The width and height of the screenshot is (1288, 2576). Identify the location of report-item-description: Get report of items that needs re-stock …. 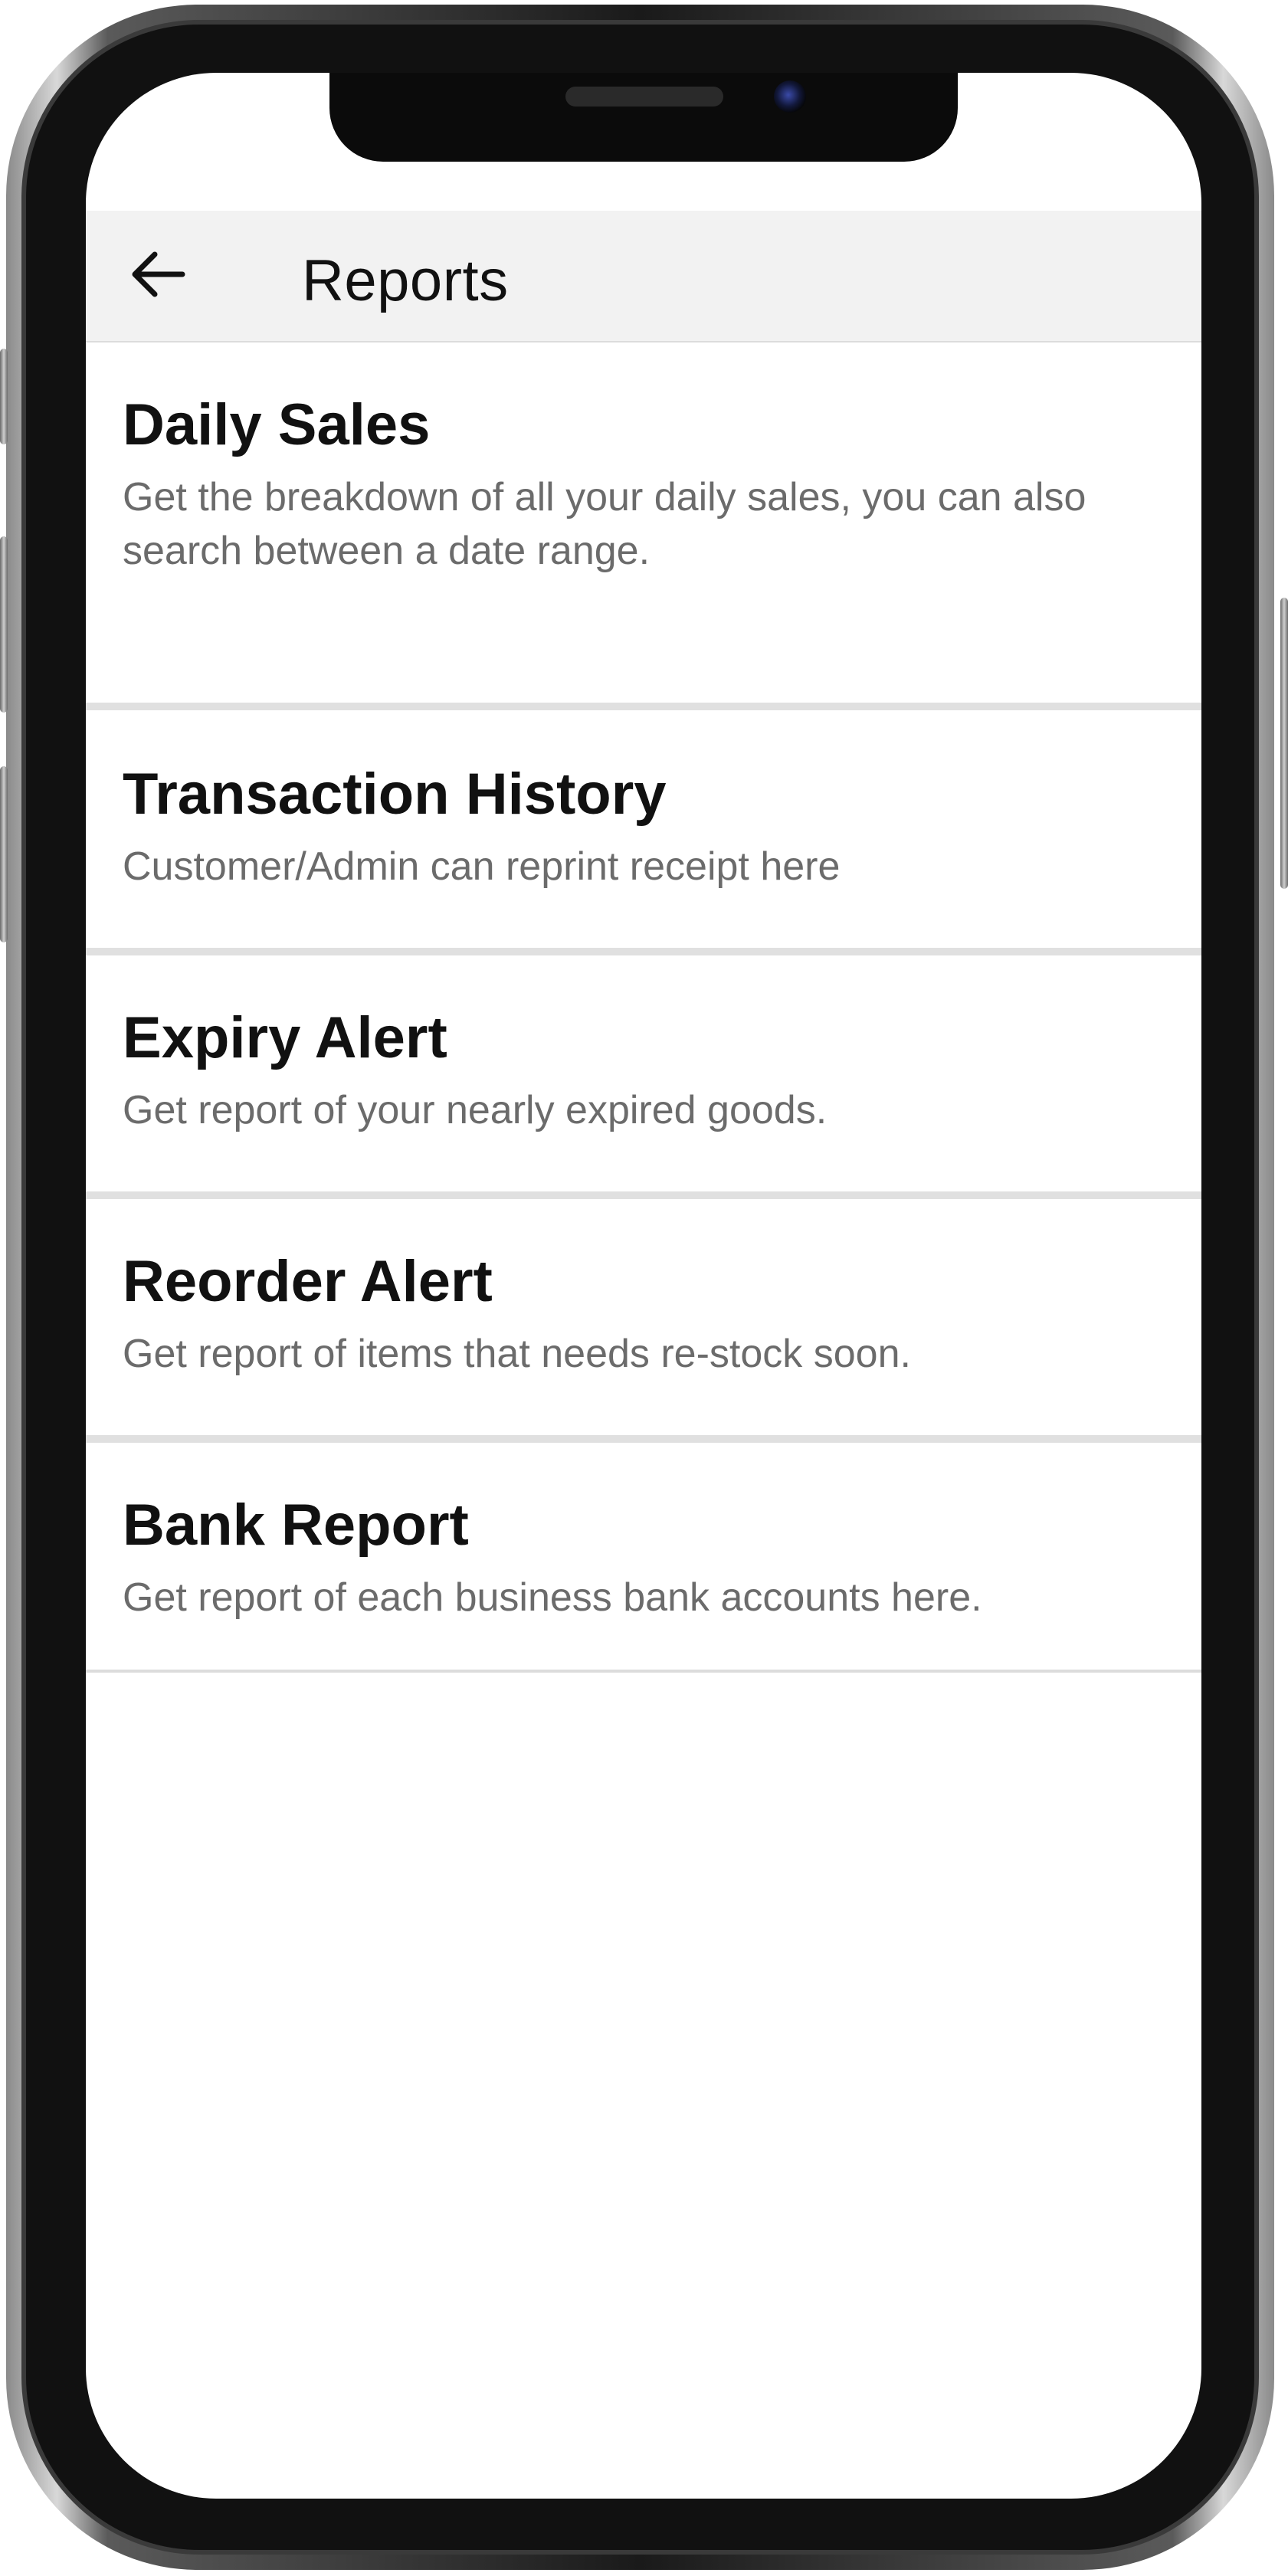
(517, 1355).